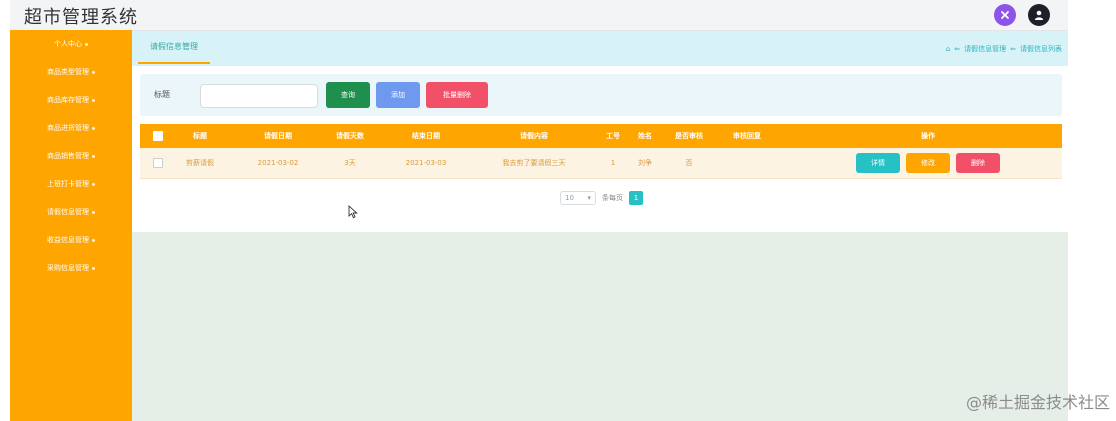  What do you see at coordinates (747, 136) in the screenshot?
I see `column-header: 审核回复` at bounding box center [747, 136].